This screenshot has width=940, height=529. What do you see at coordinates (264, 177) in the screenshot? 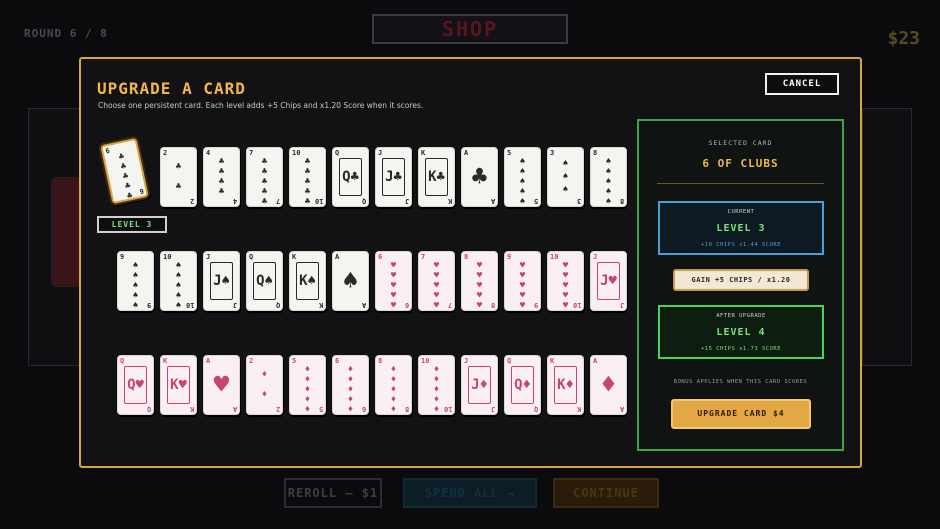
I see `playing-card: 7♣♣♣♣♣♣♣7` at bounding box center [264, 177].